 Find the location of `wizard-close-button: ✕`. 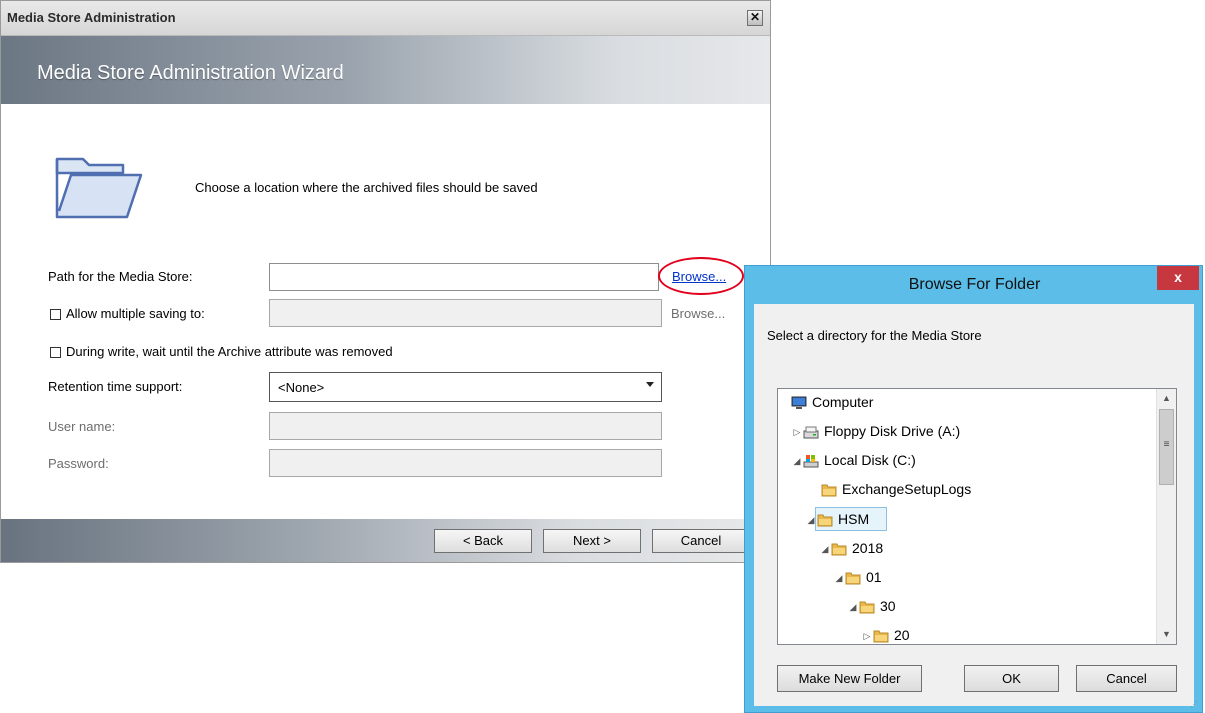

wizard-close-button: ✕ is located at coordinates (755, 18).